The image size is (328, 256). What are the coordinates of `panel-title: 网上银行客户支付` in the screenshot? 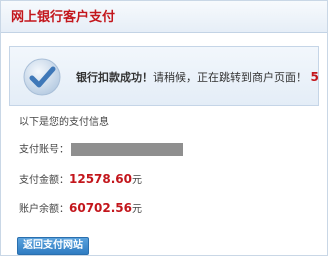 It's located at (63, 17).